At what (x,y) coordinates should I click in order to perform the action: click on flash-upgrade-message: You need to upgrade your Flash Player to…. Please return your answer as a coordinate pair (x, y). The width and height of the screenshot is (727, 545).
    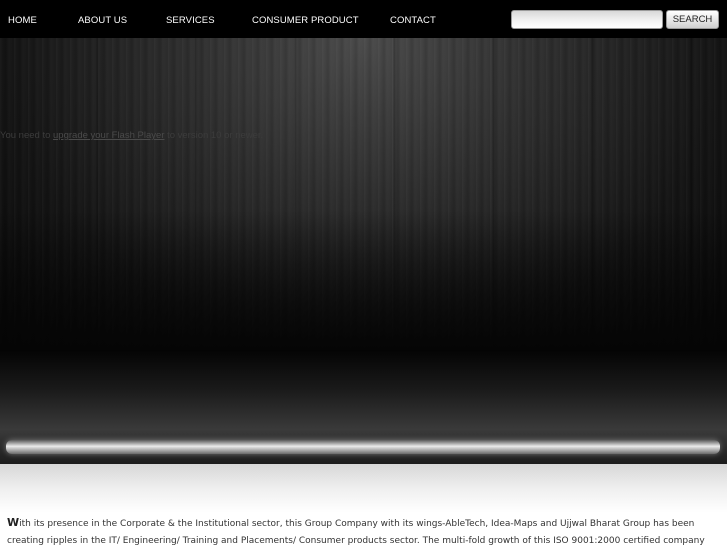
    Looking at the image, I should click on (131, 135).